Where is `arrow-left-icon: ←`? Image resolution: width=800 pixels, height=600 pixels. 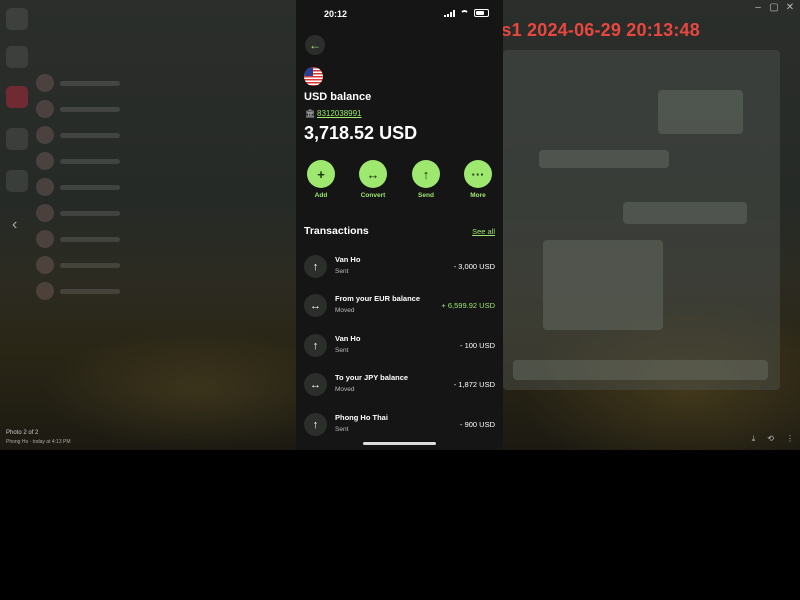
arrow-left-icon: ← is located at coordinates (315, 45).